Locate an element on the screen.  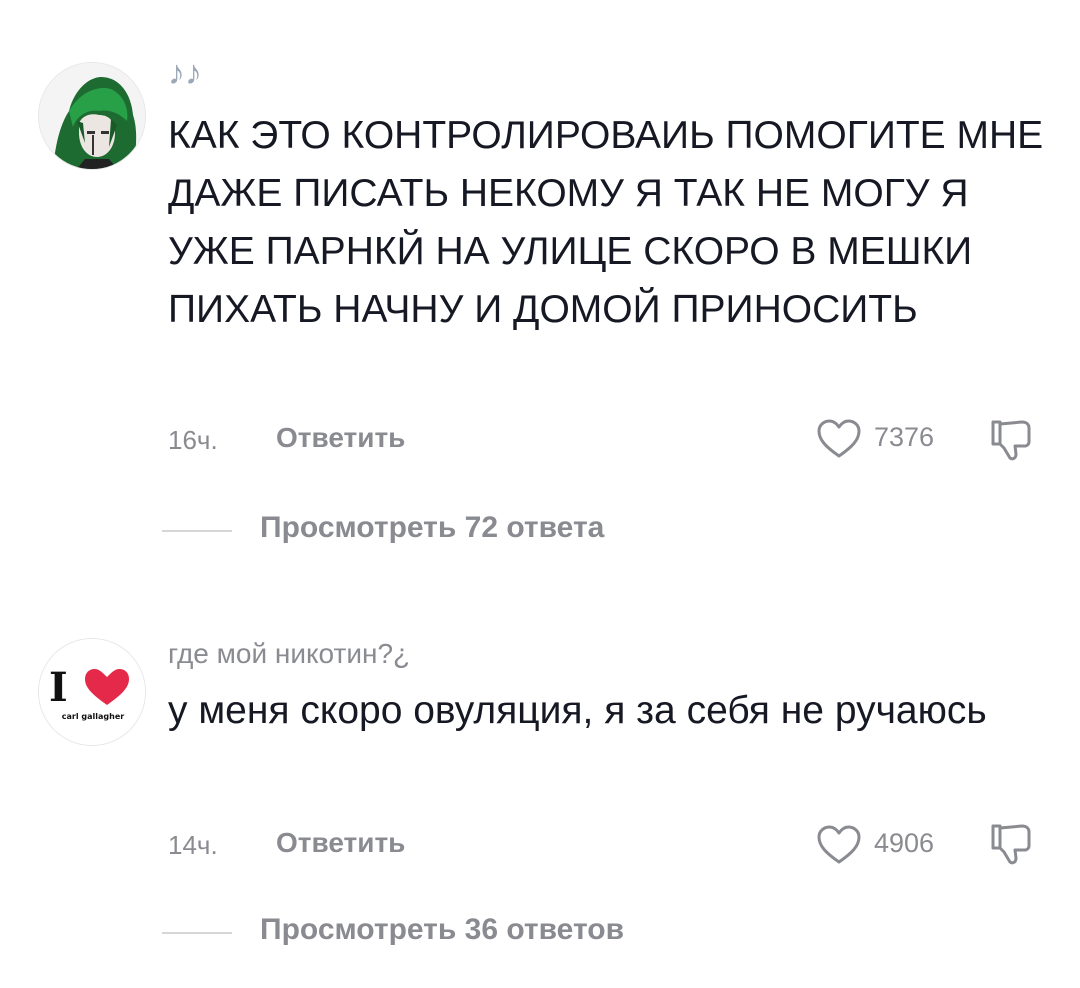
view-replies-button: Просмотреть 36 ответов is located at coordinates (512, 933).